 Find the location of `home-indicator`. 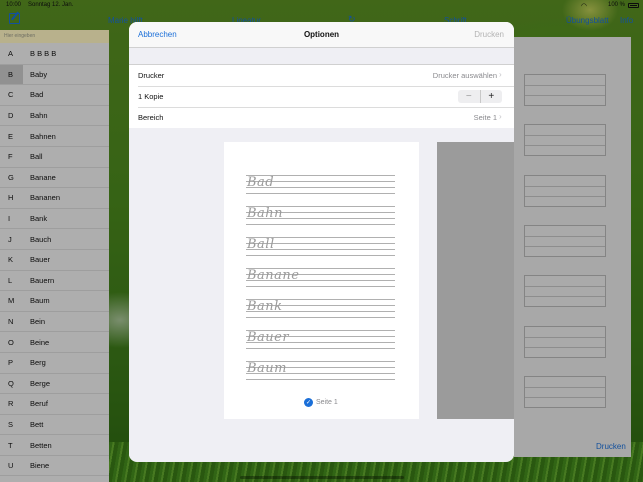

home-indicator is located at coordinates (322, 477).